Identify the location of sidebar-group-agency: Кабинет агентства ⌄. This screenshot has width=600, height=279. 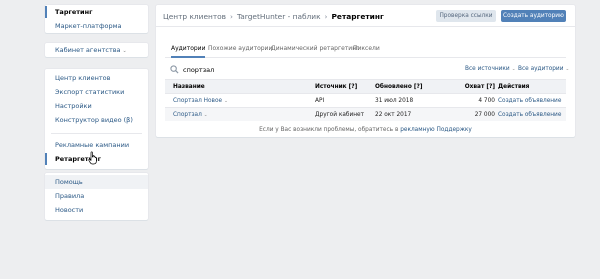
(96, 50).